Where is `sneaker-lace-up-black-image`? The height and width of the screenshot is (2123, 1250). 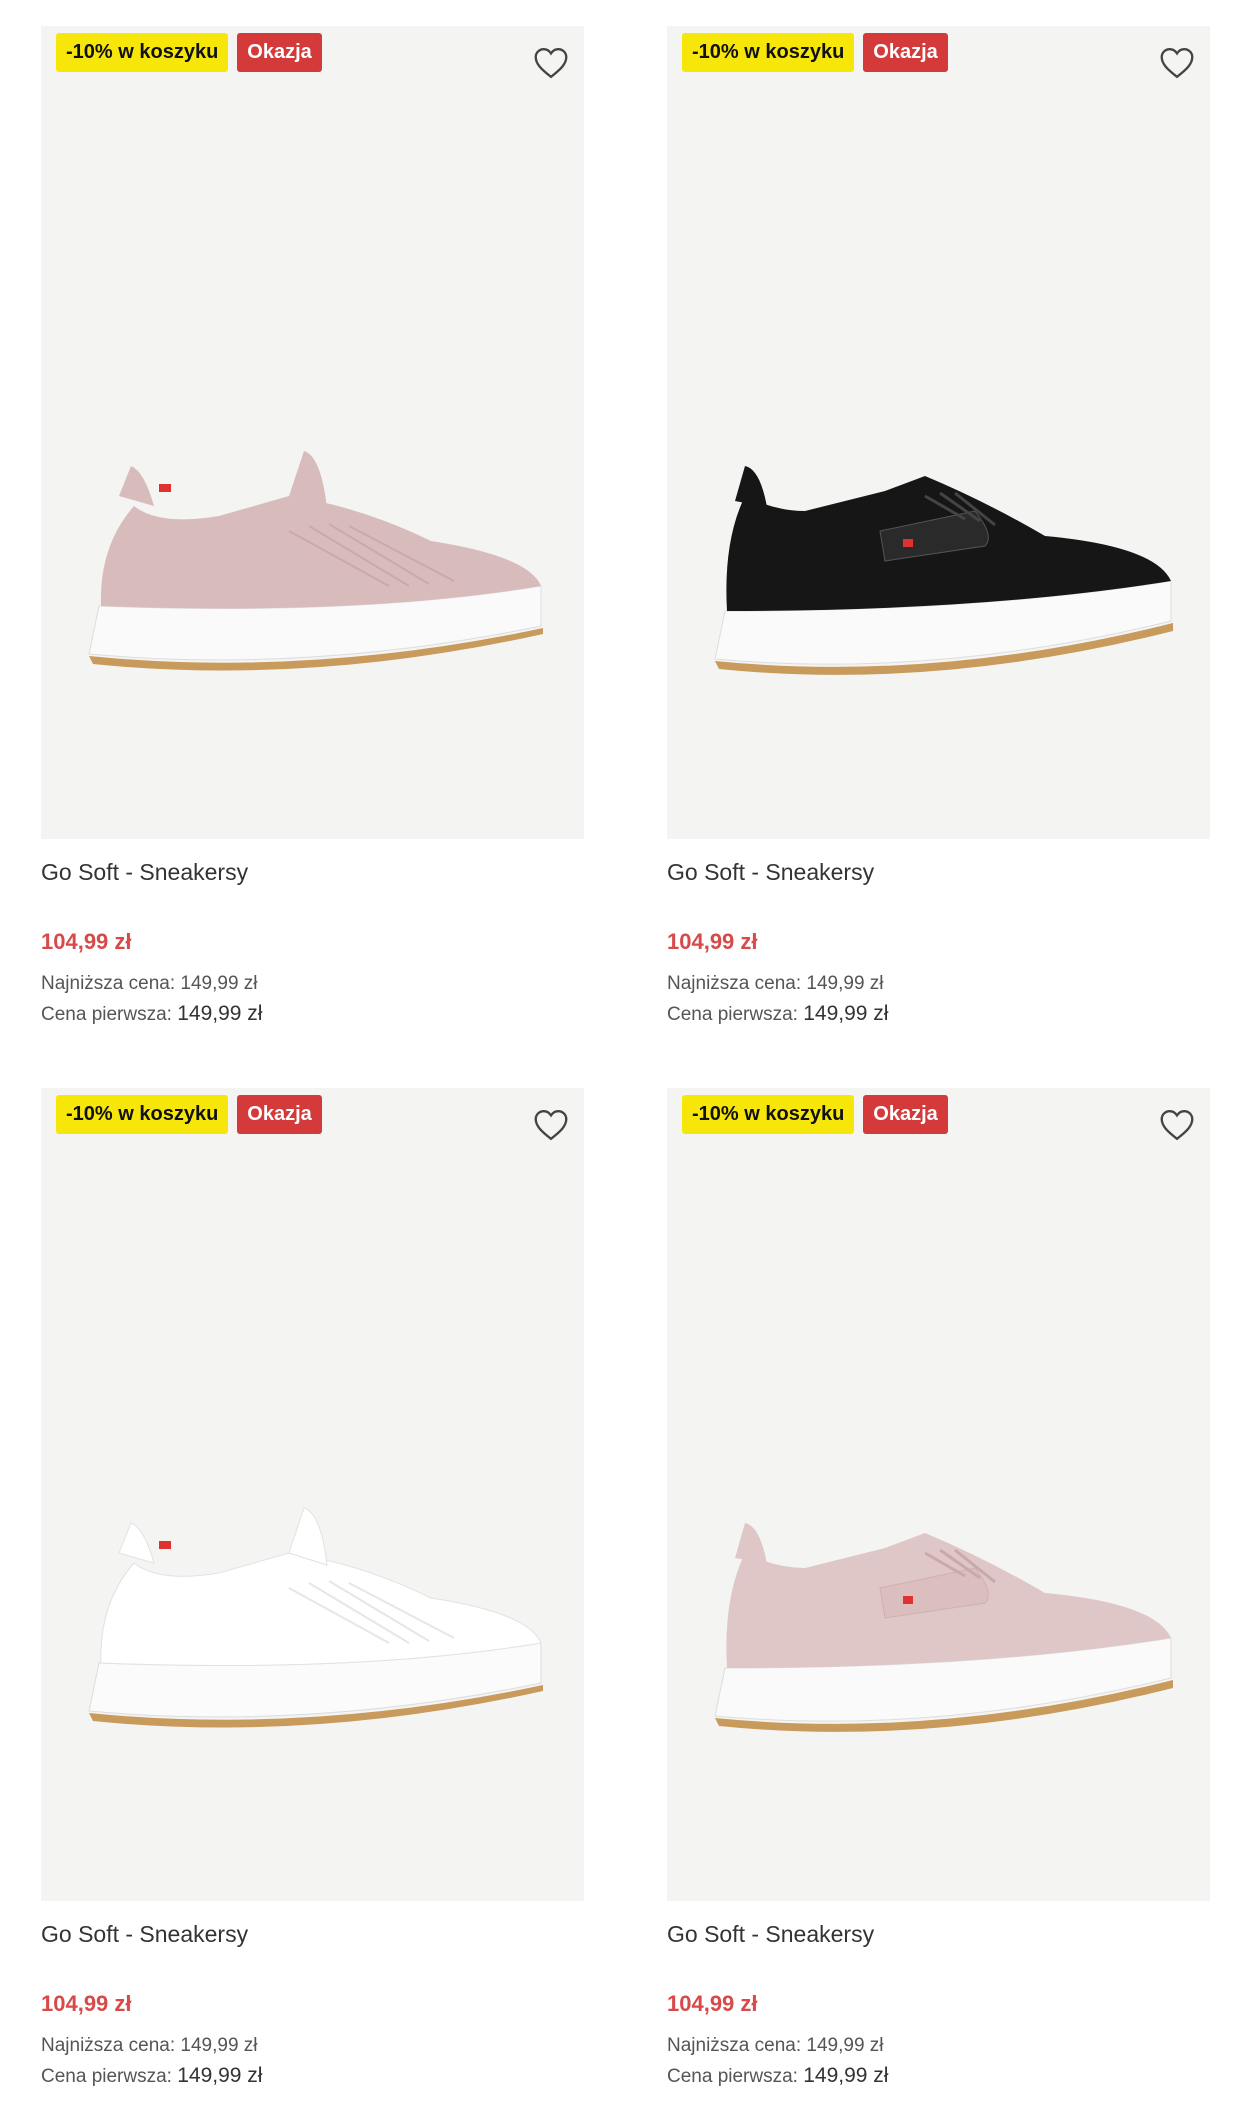 sneaker-lace-up-black-image is located at coordinates (943, 570).